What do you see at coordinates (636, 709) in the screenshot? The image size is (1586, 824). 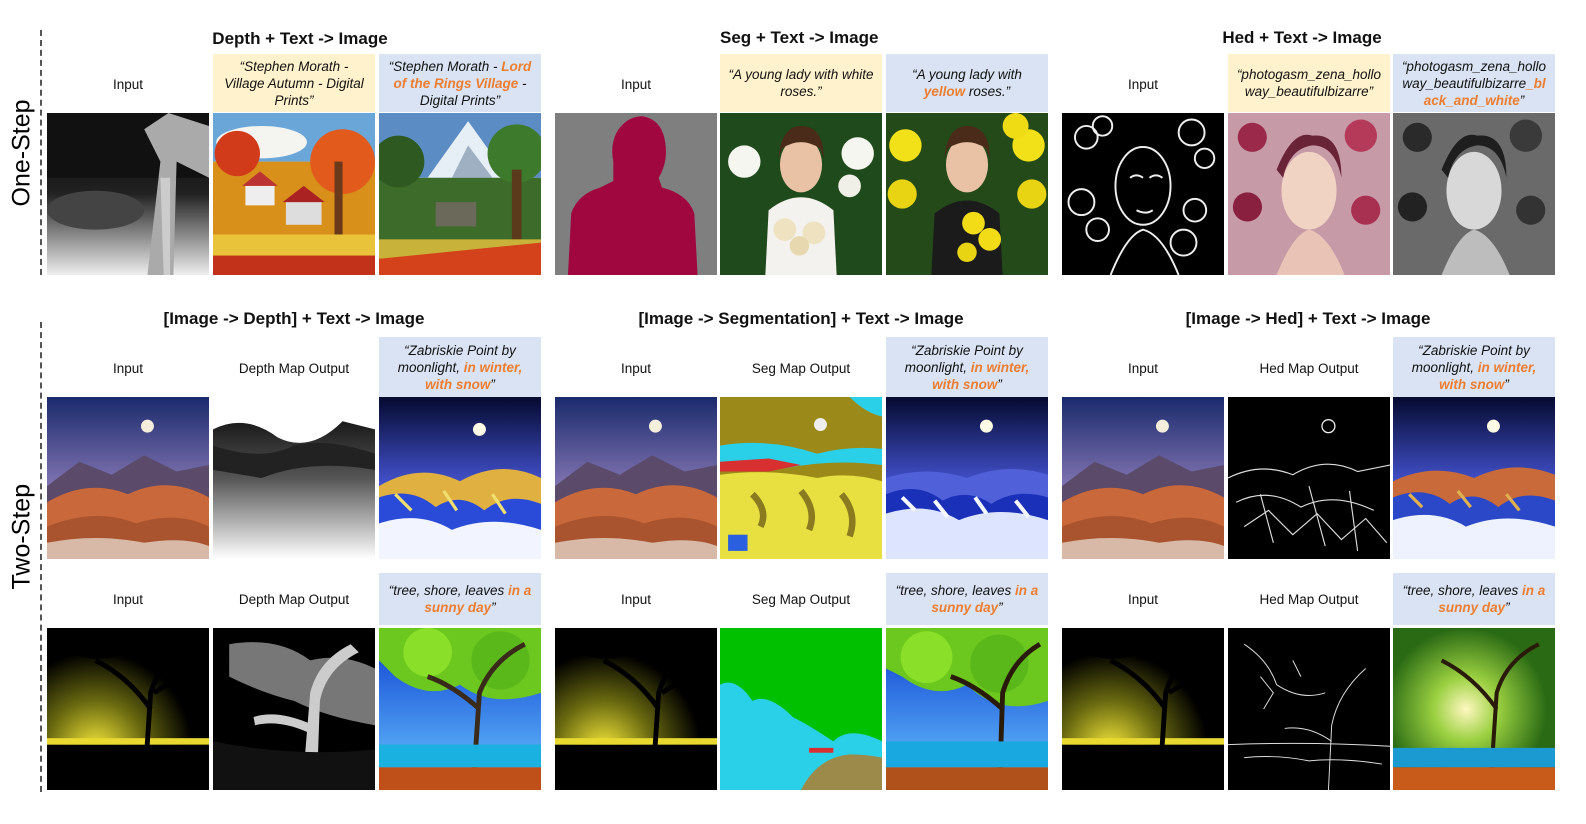 I see `tree-input-image-seg` at bounding box center [636, 709].